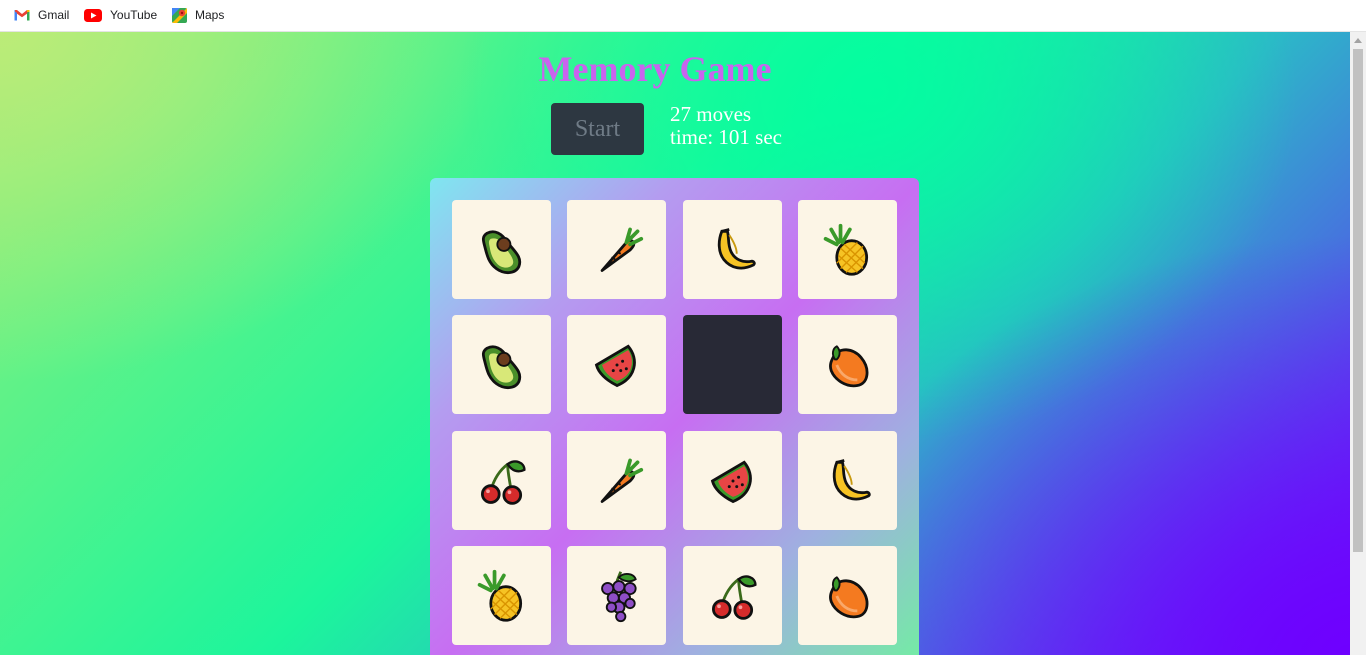 This screenshot has width=1366, height=655. I want to click on scroll-up-arrow-icon, so click(1358, 40).